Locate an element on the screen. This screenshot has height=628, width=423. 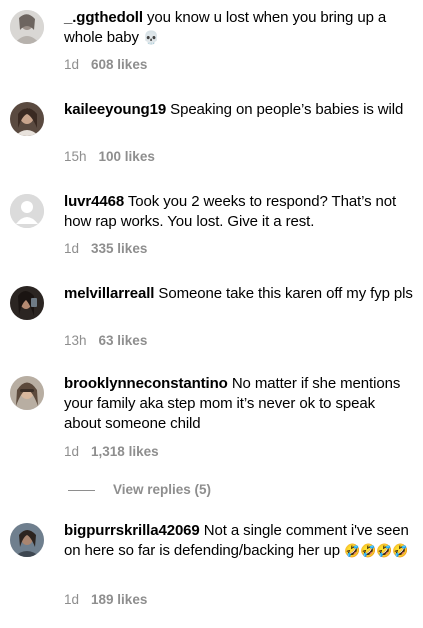
likes-count: 608 likes is located at coordinates (119, 64).